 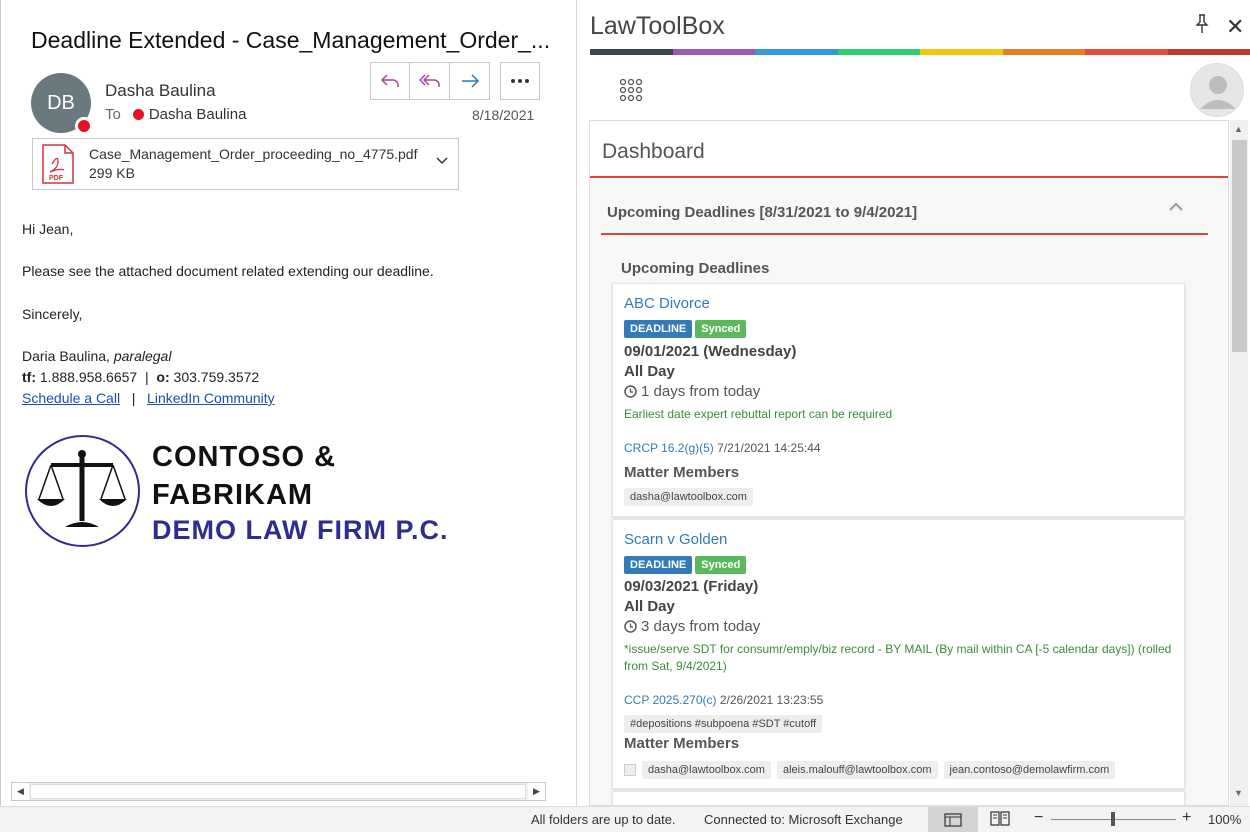 What do you see at coordinates (235, 492) in the screenshot?
I see `firm-logo: CONTOSO & FABRIKAM DEMO LAW FIRM P.C.` at bounding box center [235, 492].